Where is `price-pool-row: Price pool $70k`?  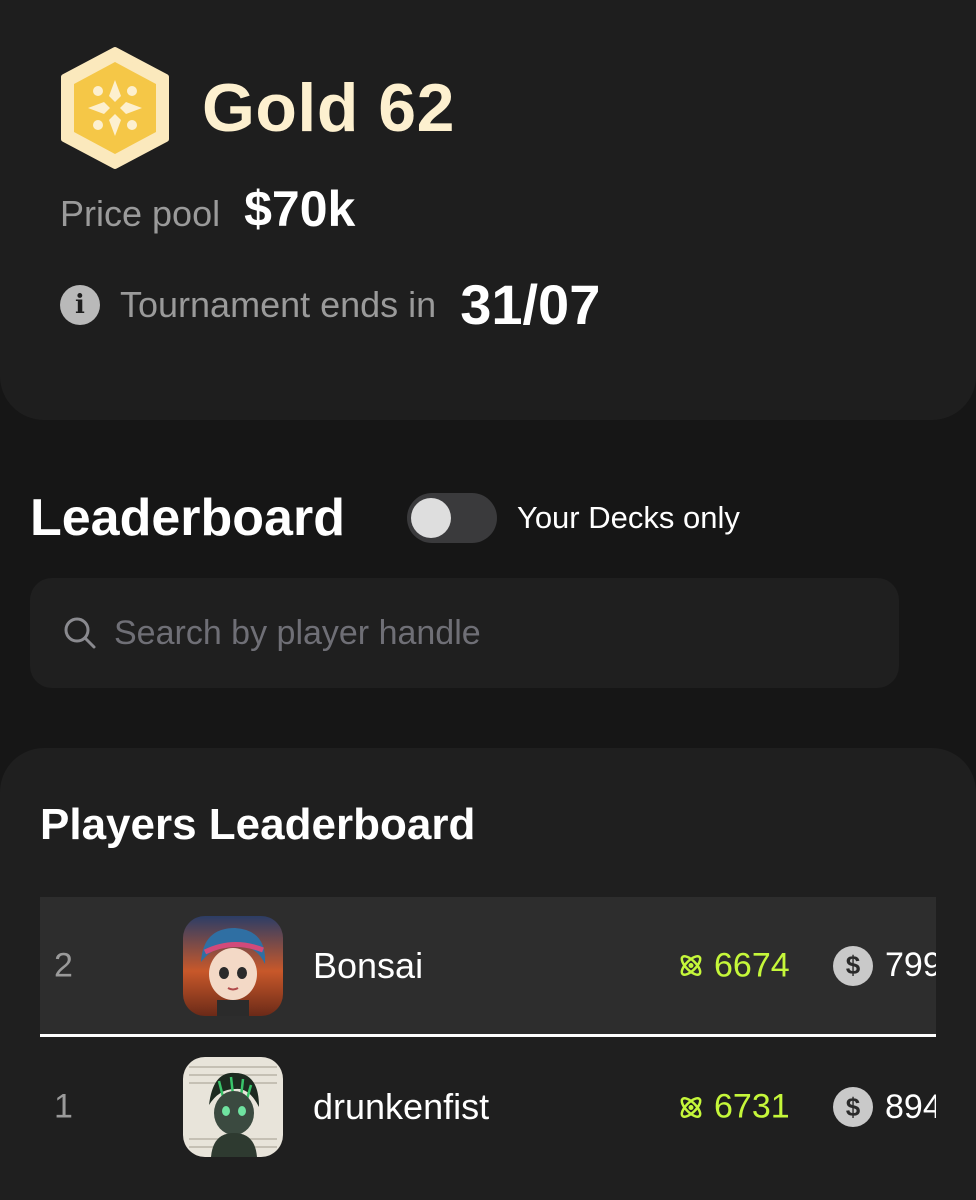 price-pool-row: Price pool $70k is located at coordinates (207, 209).